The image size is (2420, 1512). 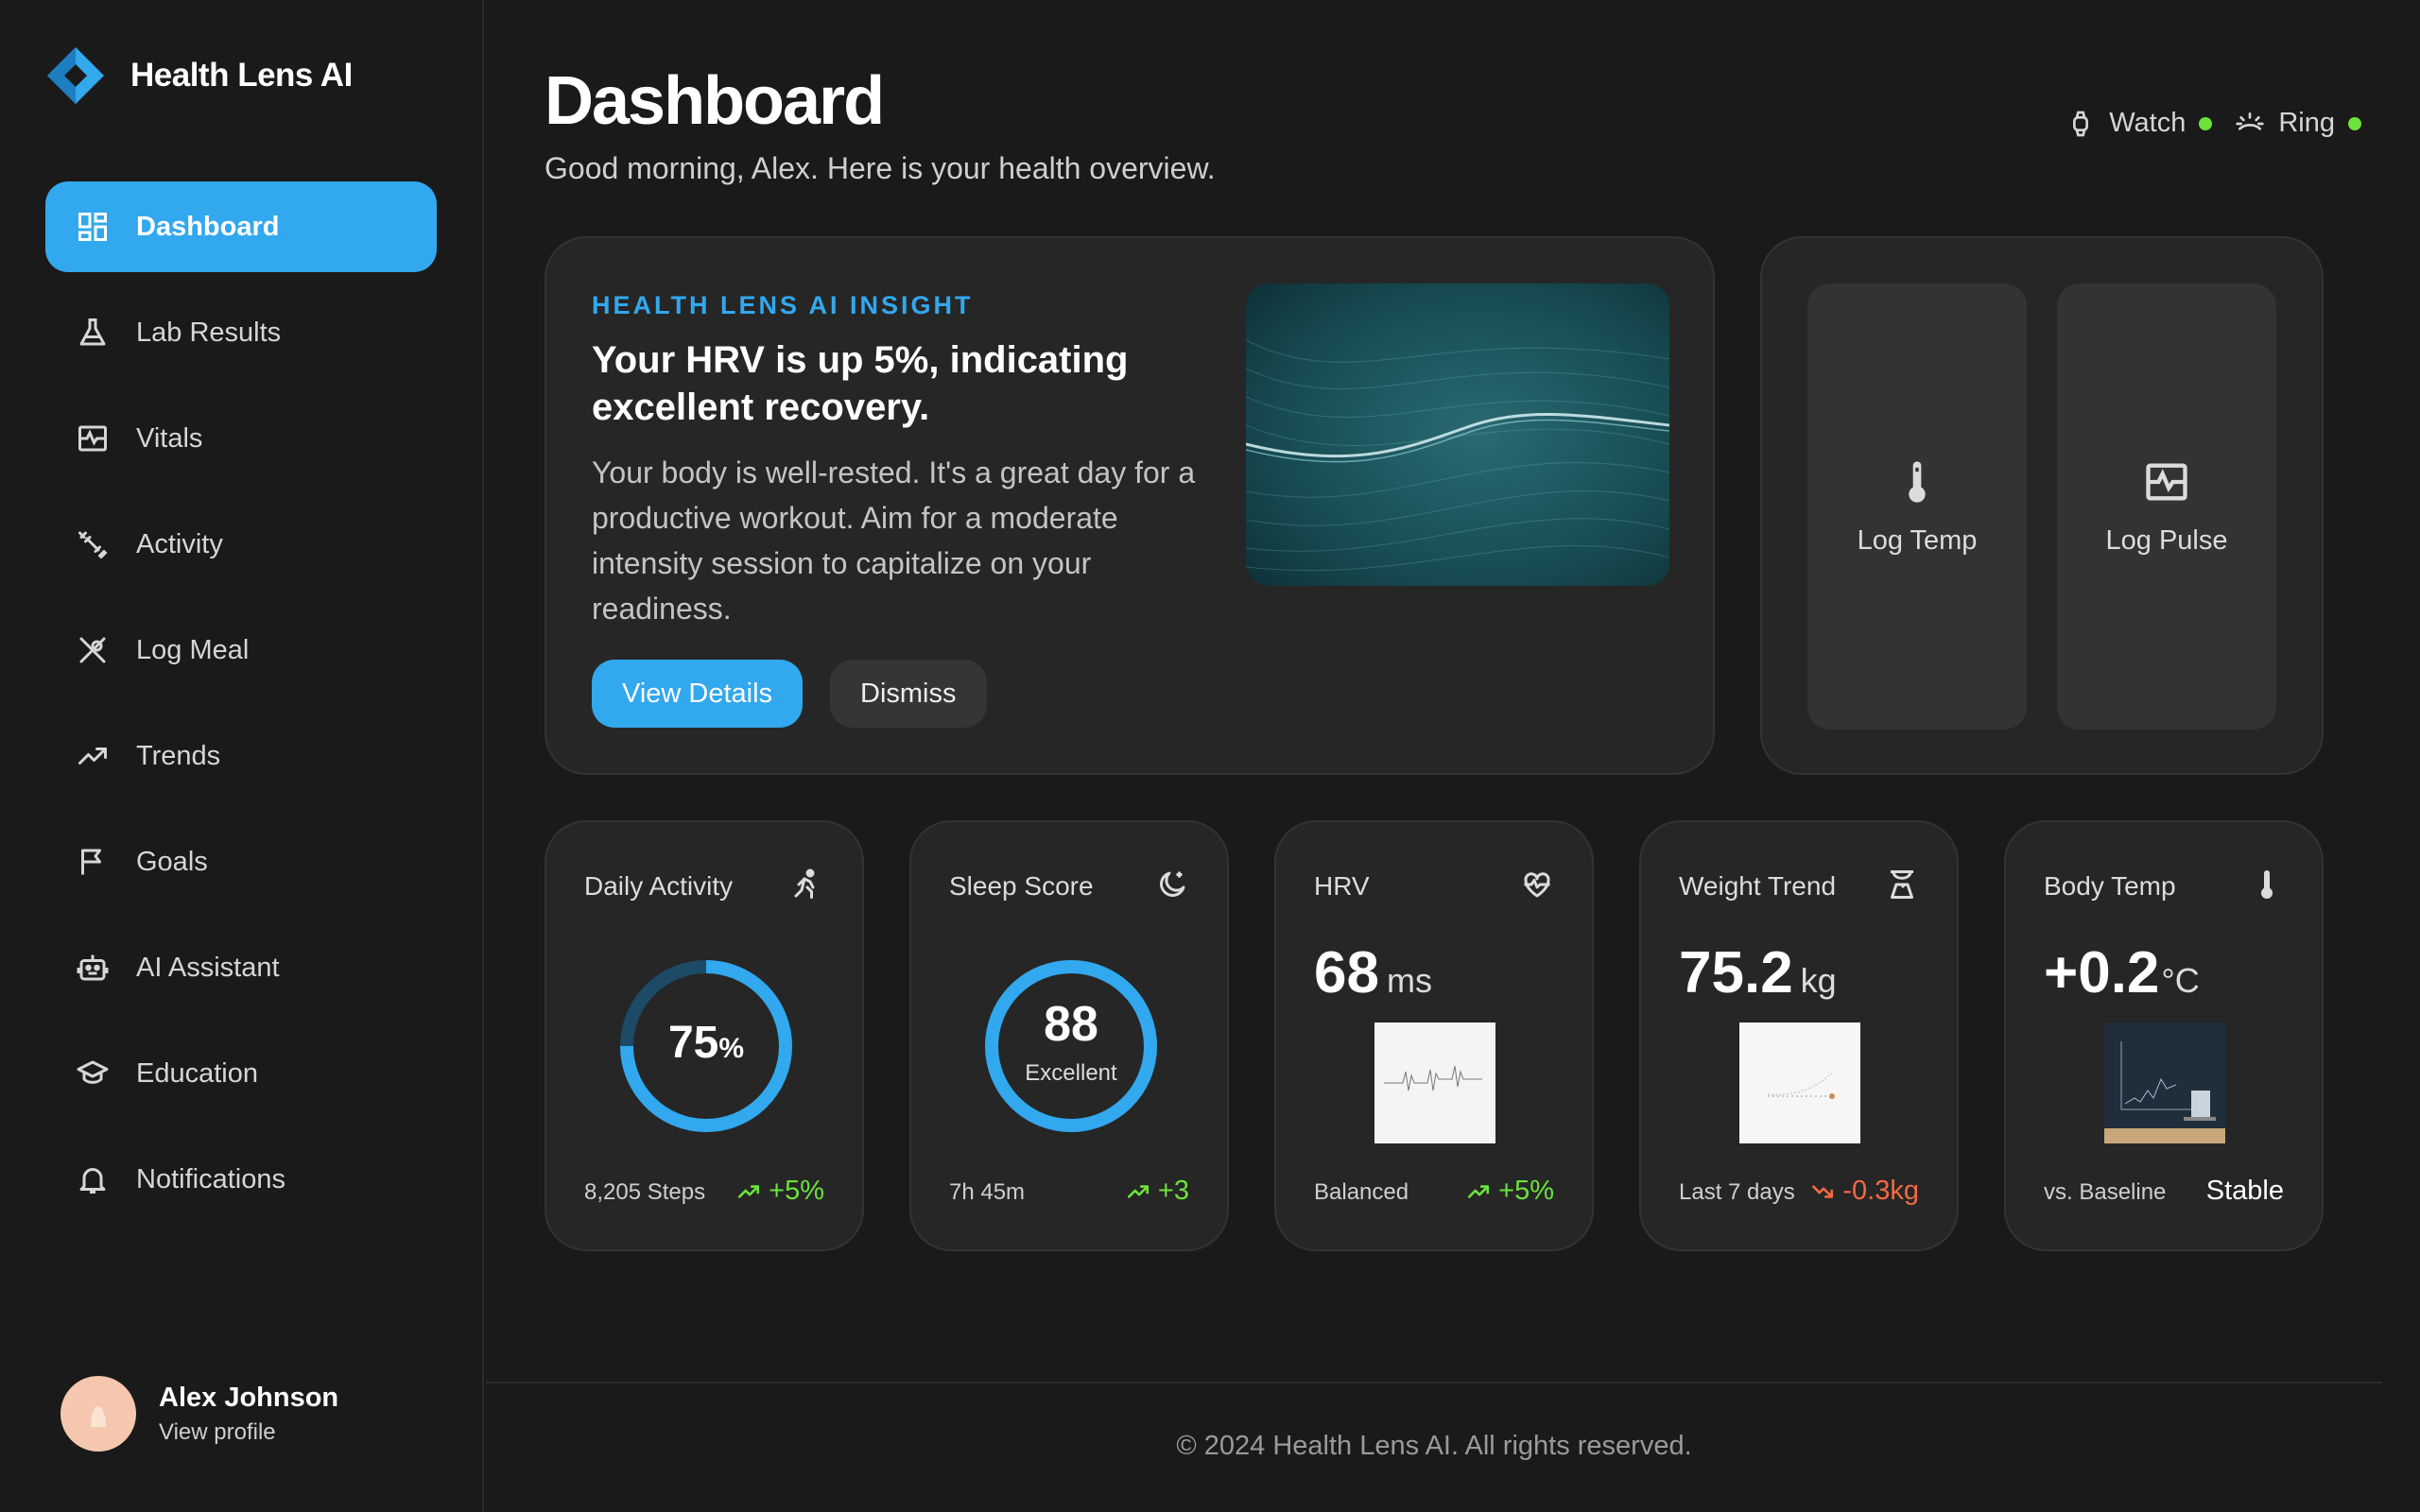 What do you see at coordinates (1800, 1082) in the screenshot?
I see `weight-chart-image` at bounding box center [1800, 1082].